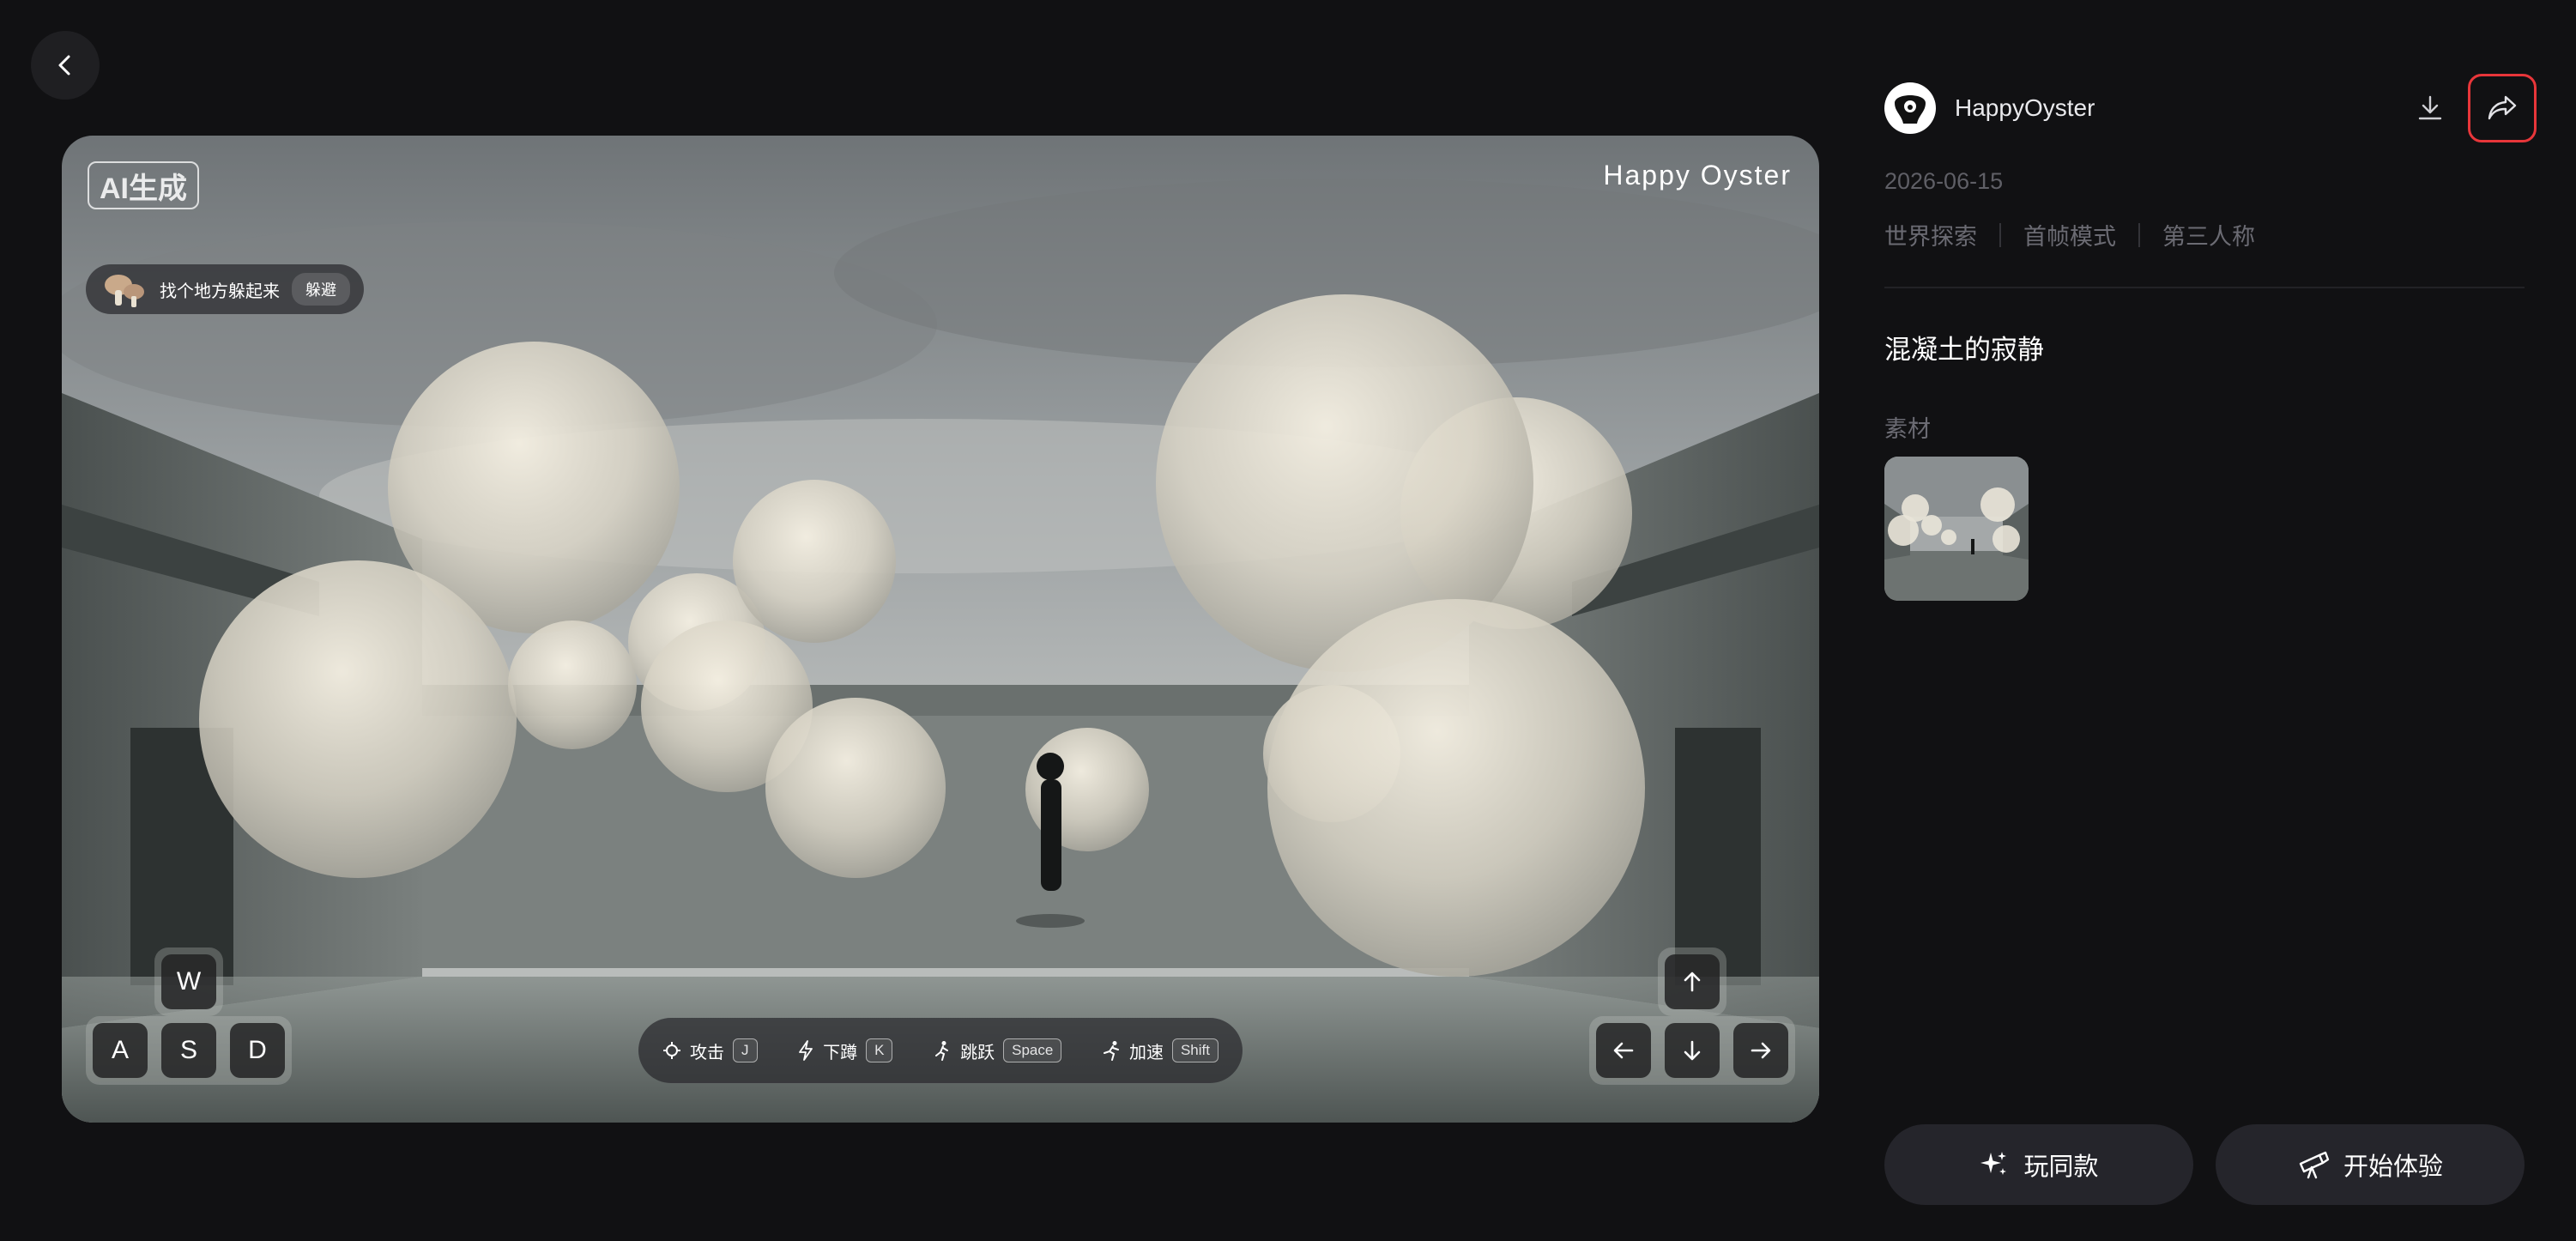  What do you see at coordinates (2025, 107) in the screenshot?
I see `author-name: HappyOyster` at bounding box center [2025, 107].